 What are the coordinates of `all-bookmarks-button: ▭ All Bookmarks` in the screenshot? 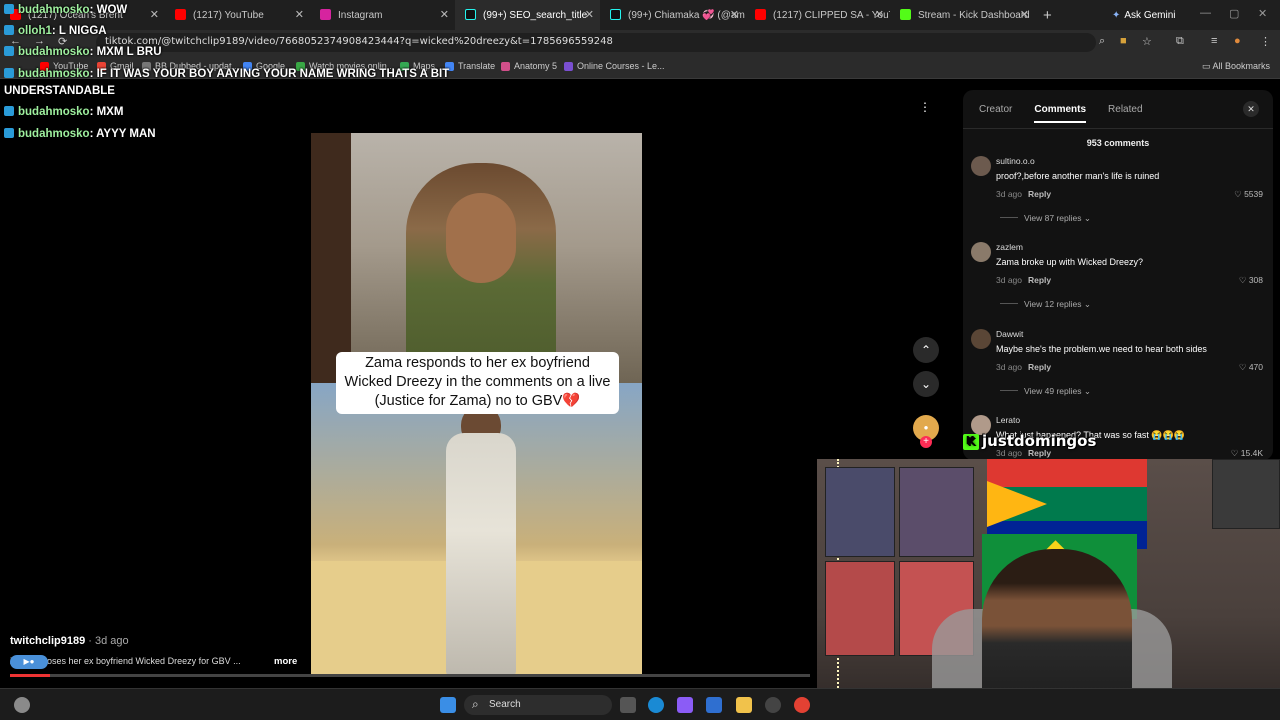 It's located at (1236, 66).